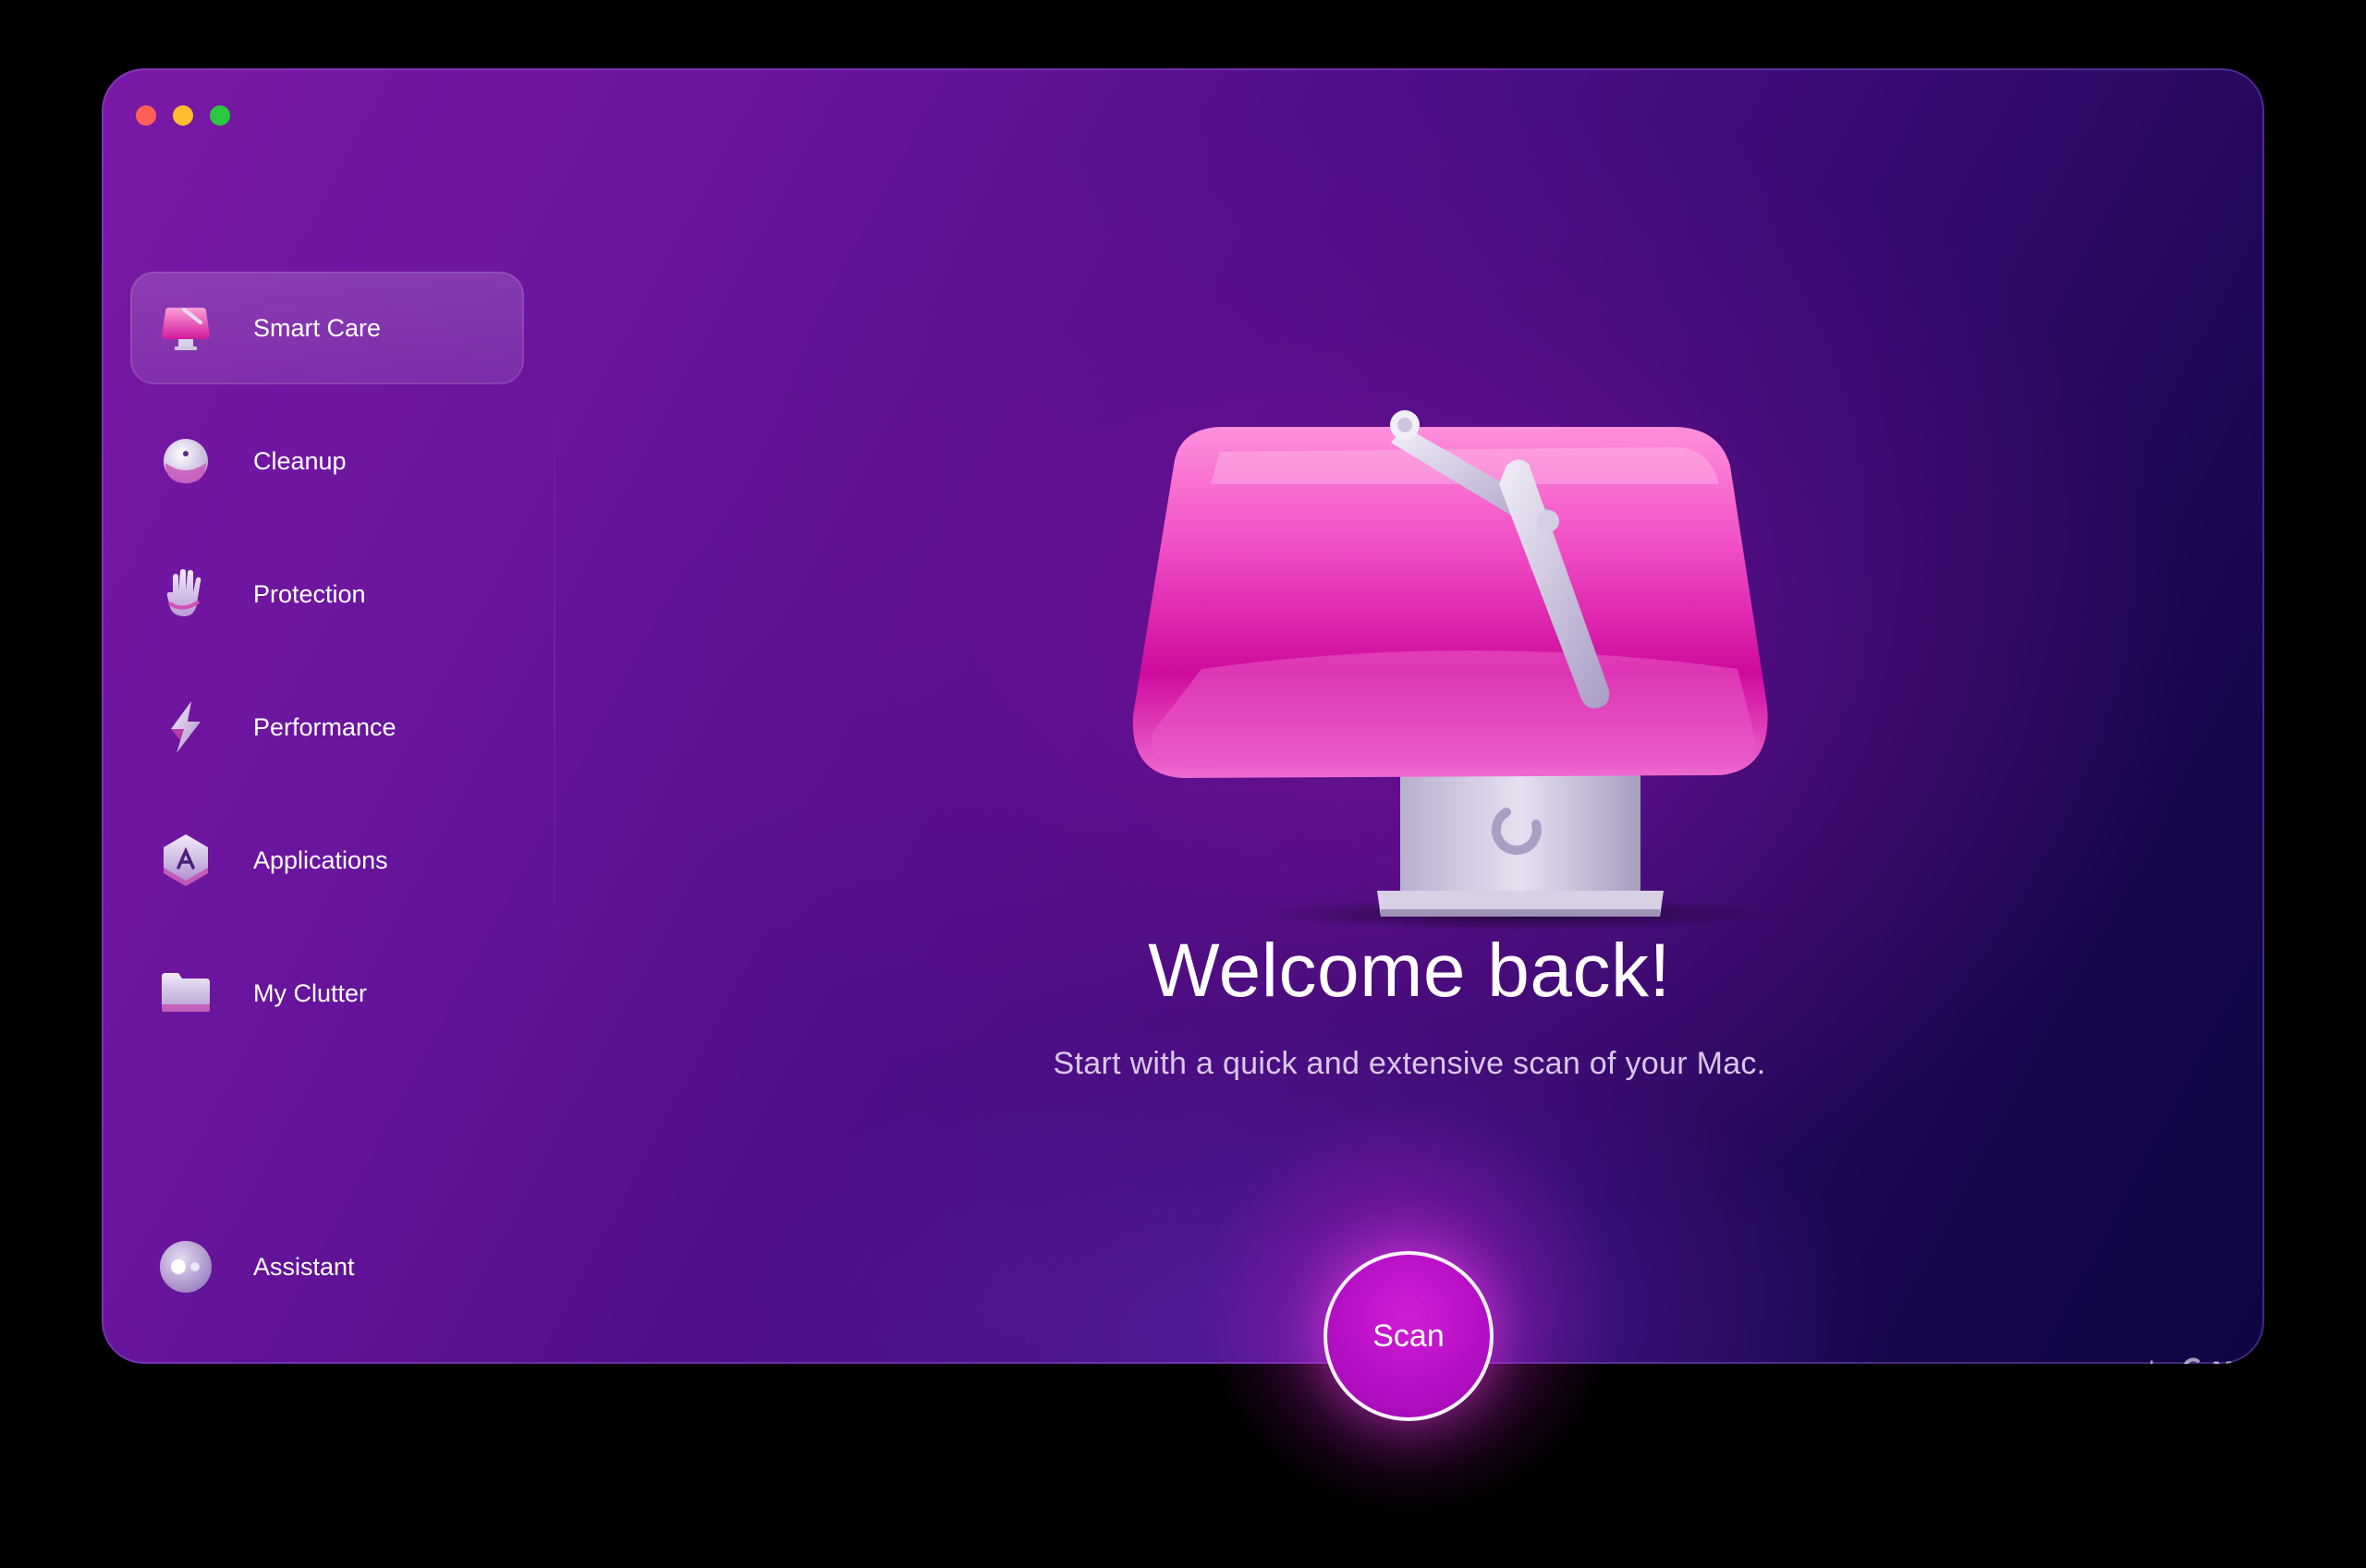 This screenshot has height=1568, width=2366. I want to click on performance-icon, so click(186, 727).